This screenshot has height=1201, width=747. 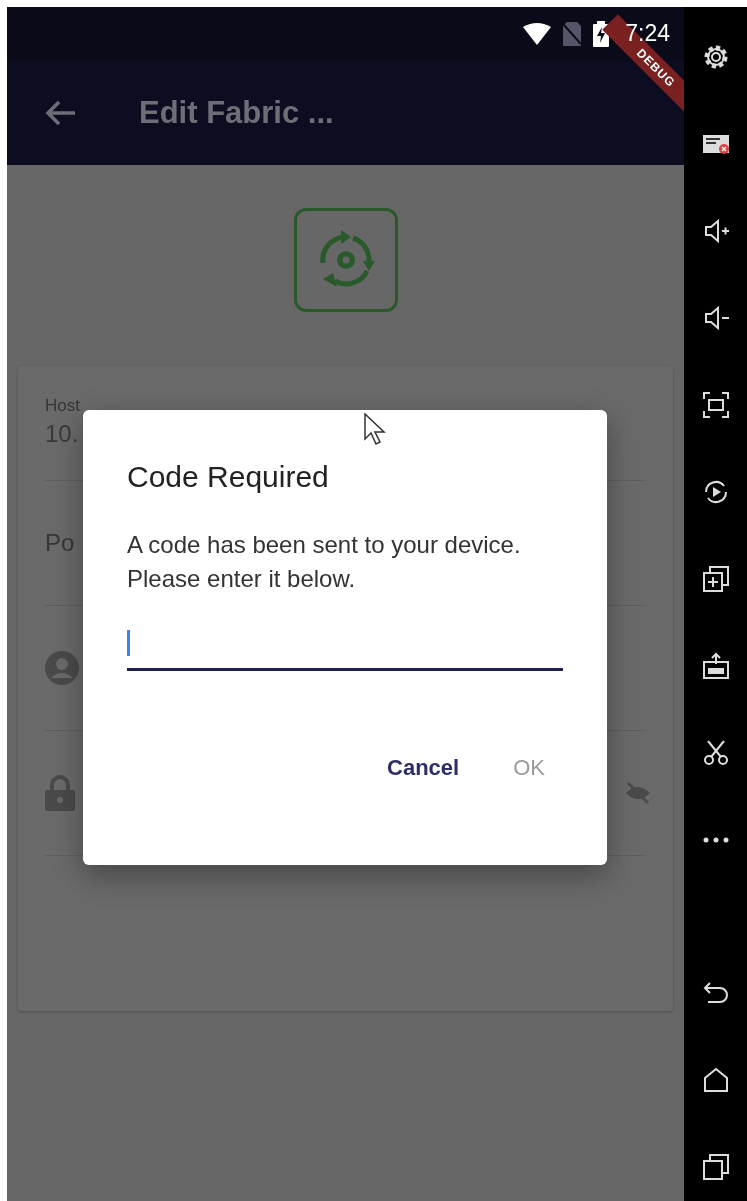 I want to click on home-icon, so click(x=715, y=1080).